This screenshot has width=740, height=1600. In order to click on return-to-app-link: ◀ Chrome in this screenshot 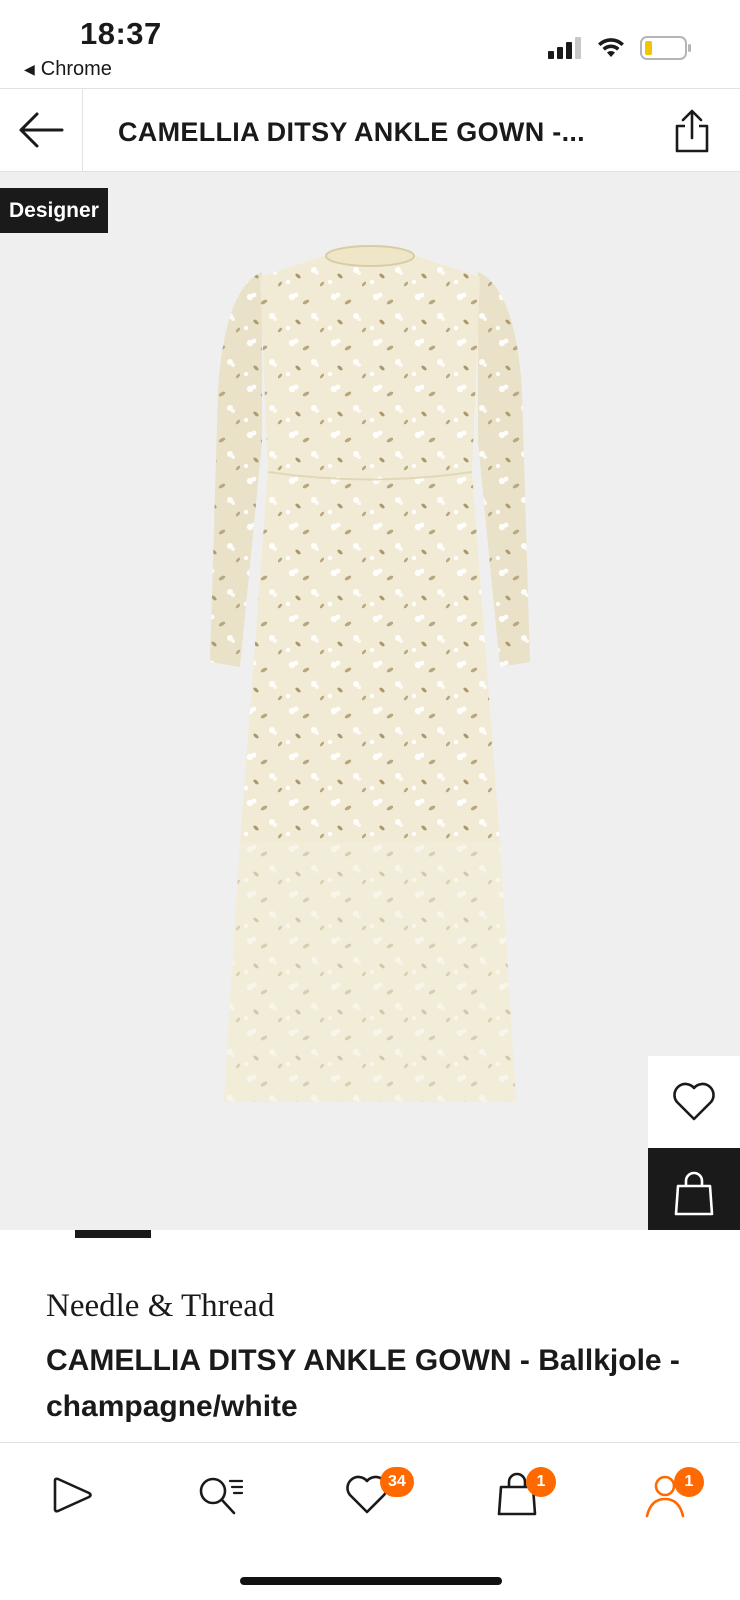, I will do `click(68, 69)`.